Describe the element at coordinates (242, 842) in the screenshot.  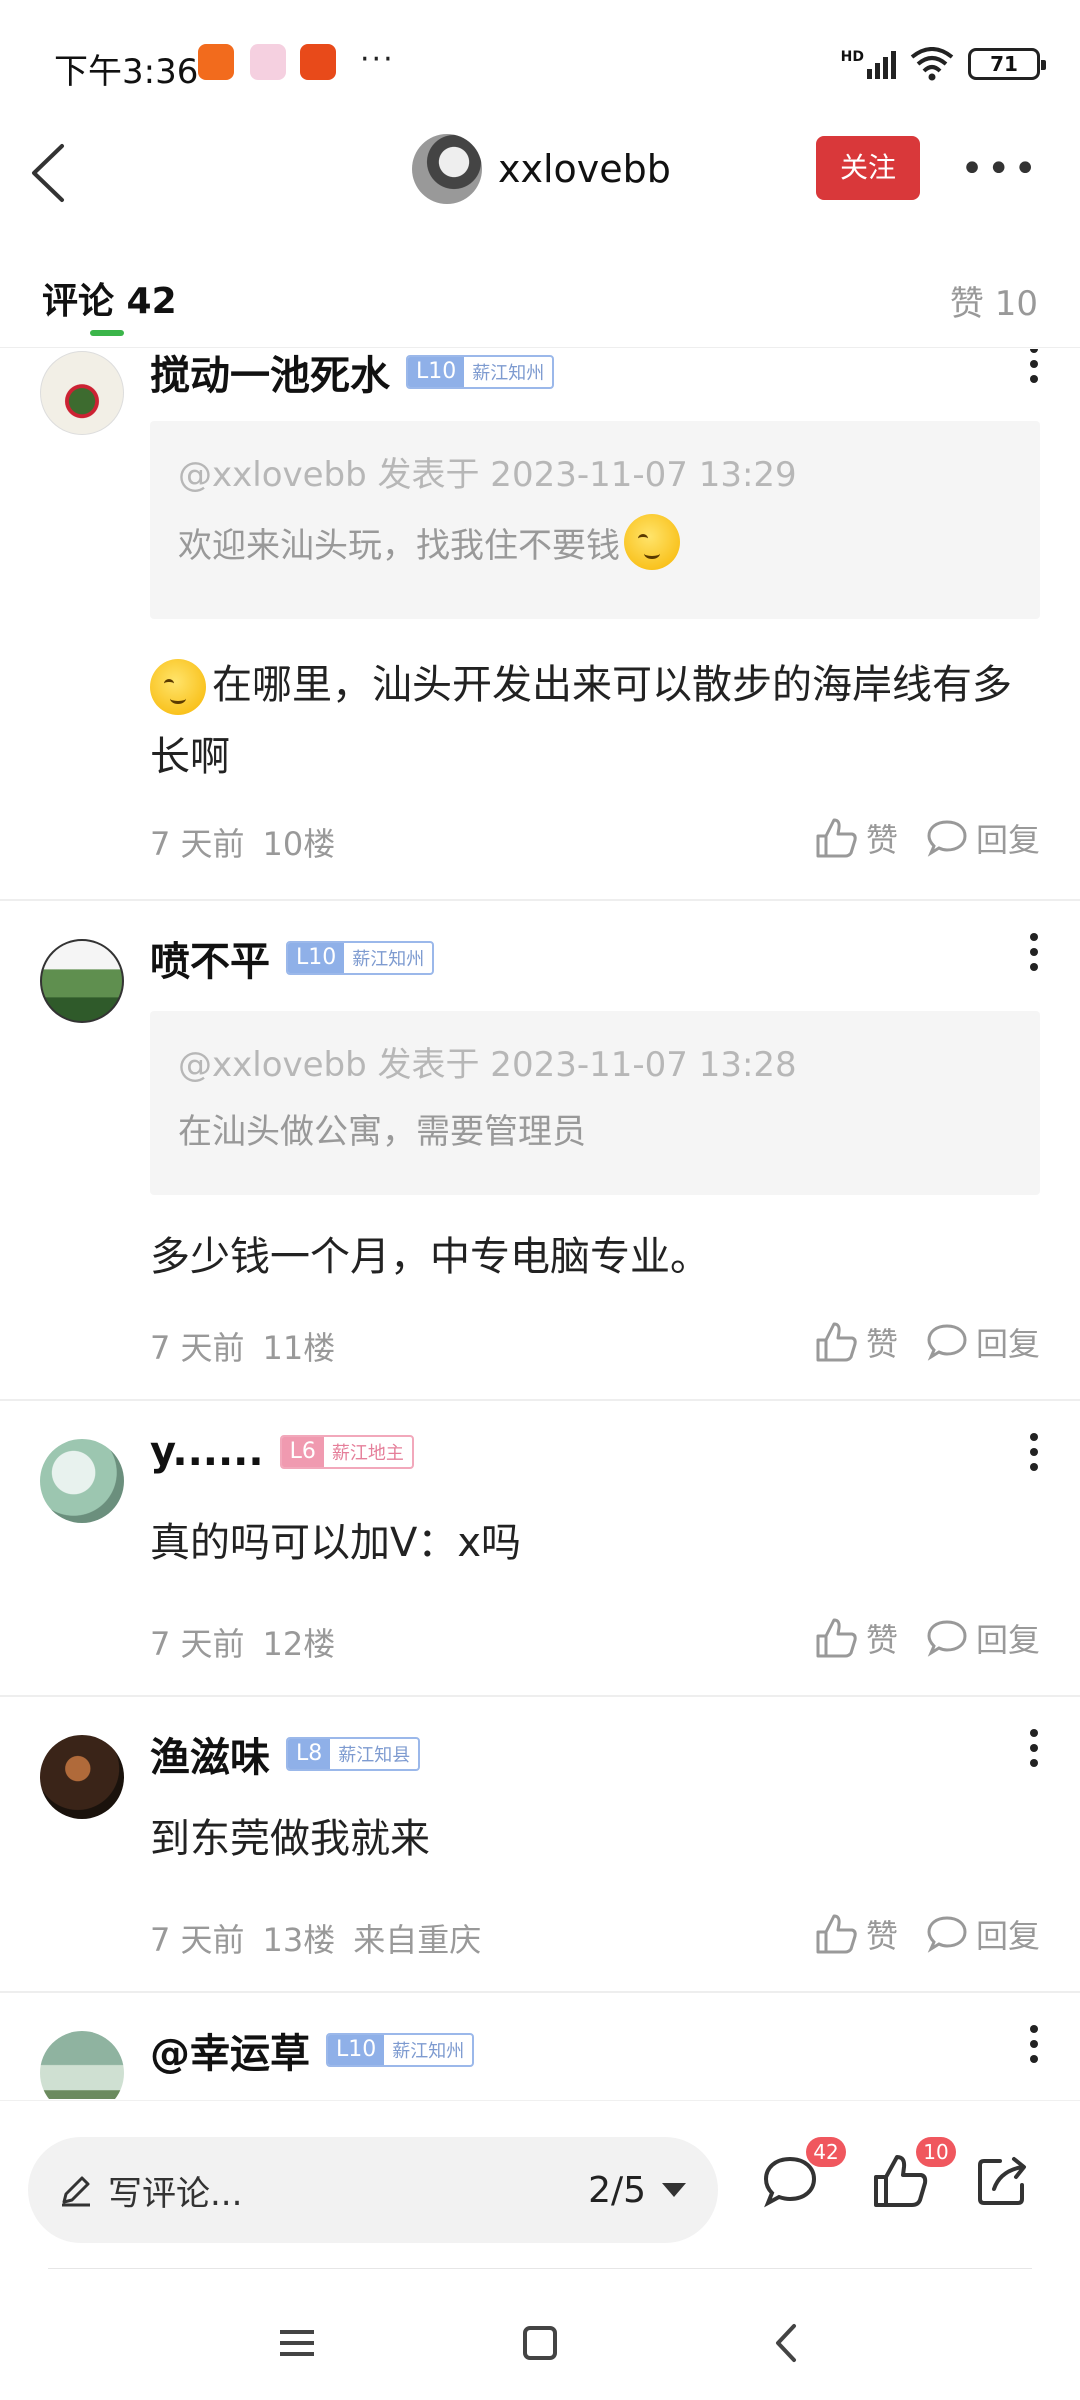
I see `comment-meta: 7 天前 10楼` at that location.